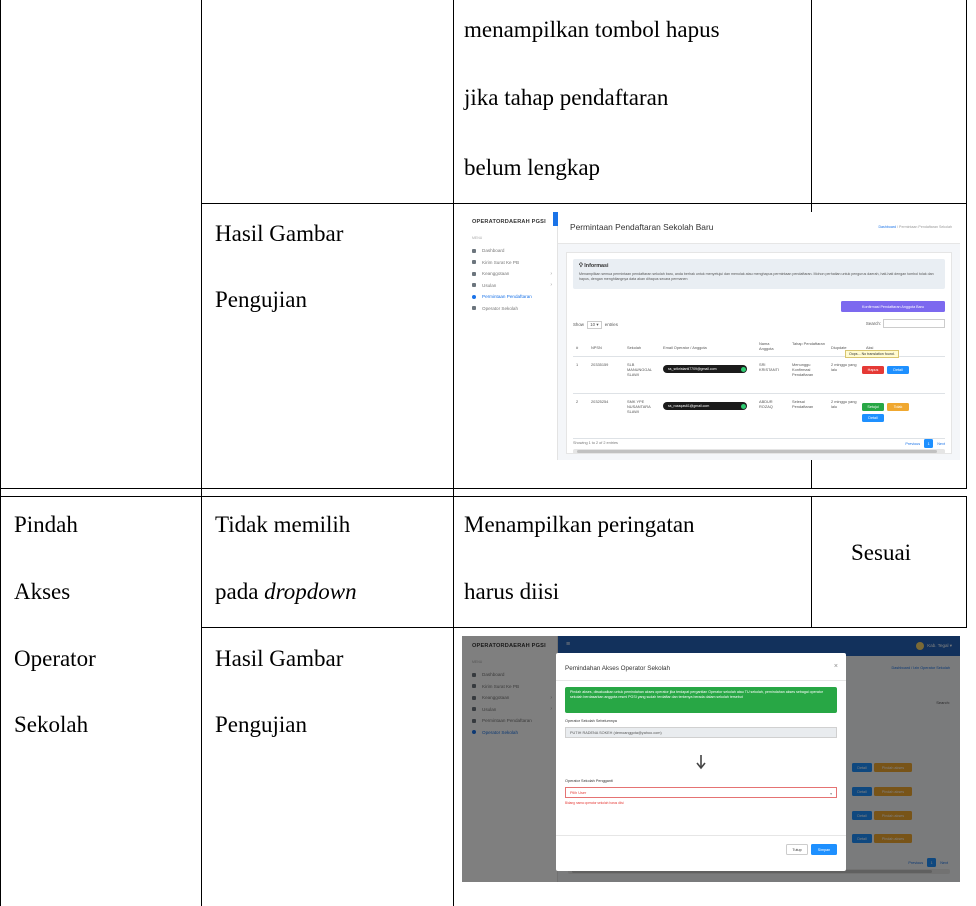  I want to click on result-line-1: menampilkan tombol hapus, so click(592, 29).